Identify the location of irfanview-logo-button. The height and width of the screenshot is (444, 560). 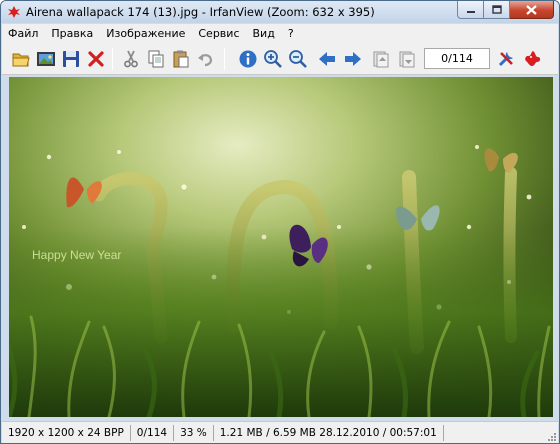
(533, 59).